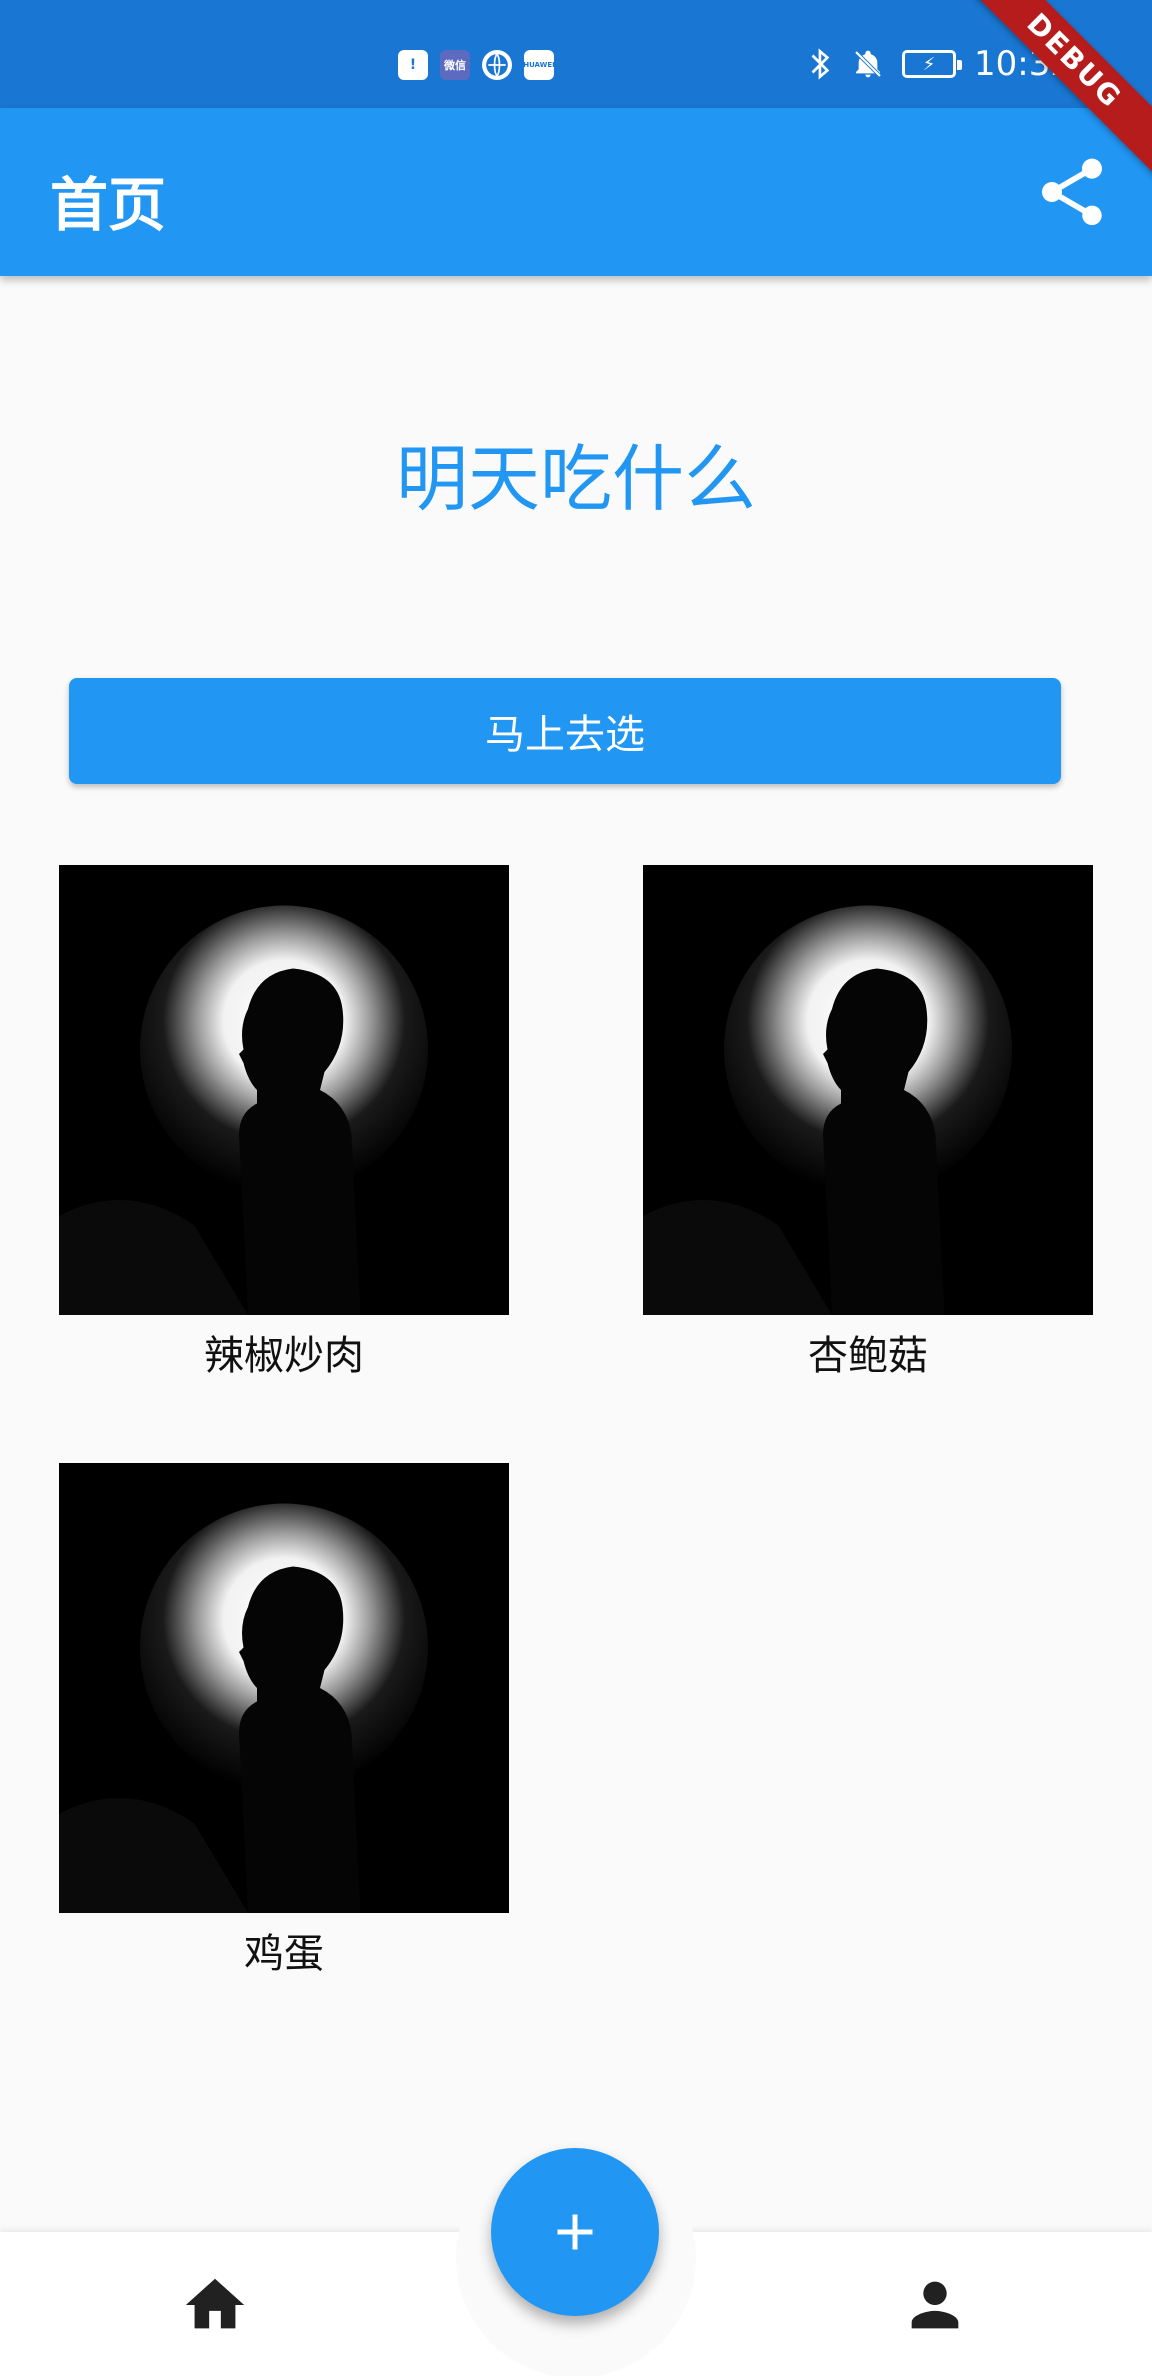  What do you see at coordinates (932, 64) in the screenshot?
I see `battery-icon: ⚡` at bounding box center [932, 64].